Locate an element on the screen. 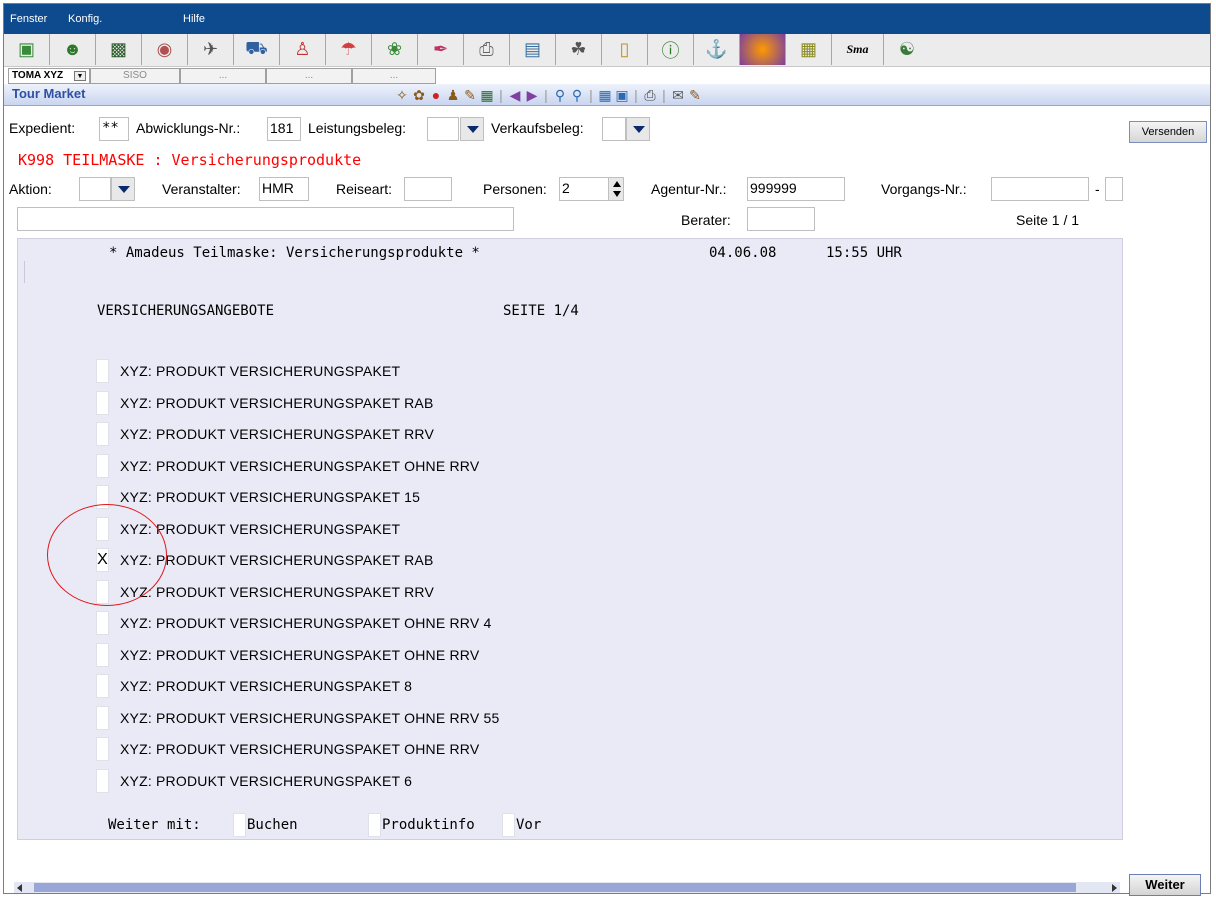 Image resolution: width=1216 pixels, height=897 pixels. trolley-icon: ☘ is located at coordinates (579, 49).